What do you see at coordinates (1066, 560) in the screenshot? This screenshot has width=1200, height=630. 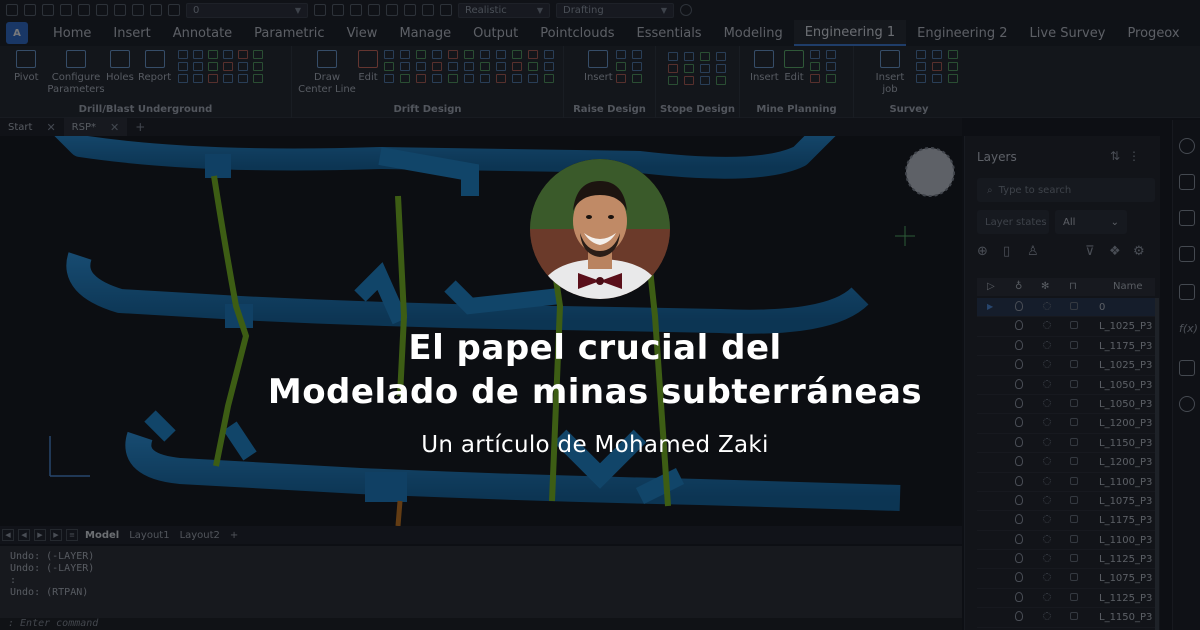 I see `layer-row: L_1125_P3` at bounding box center [1066, 560].